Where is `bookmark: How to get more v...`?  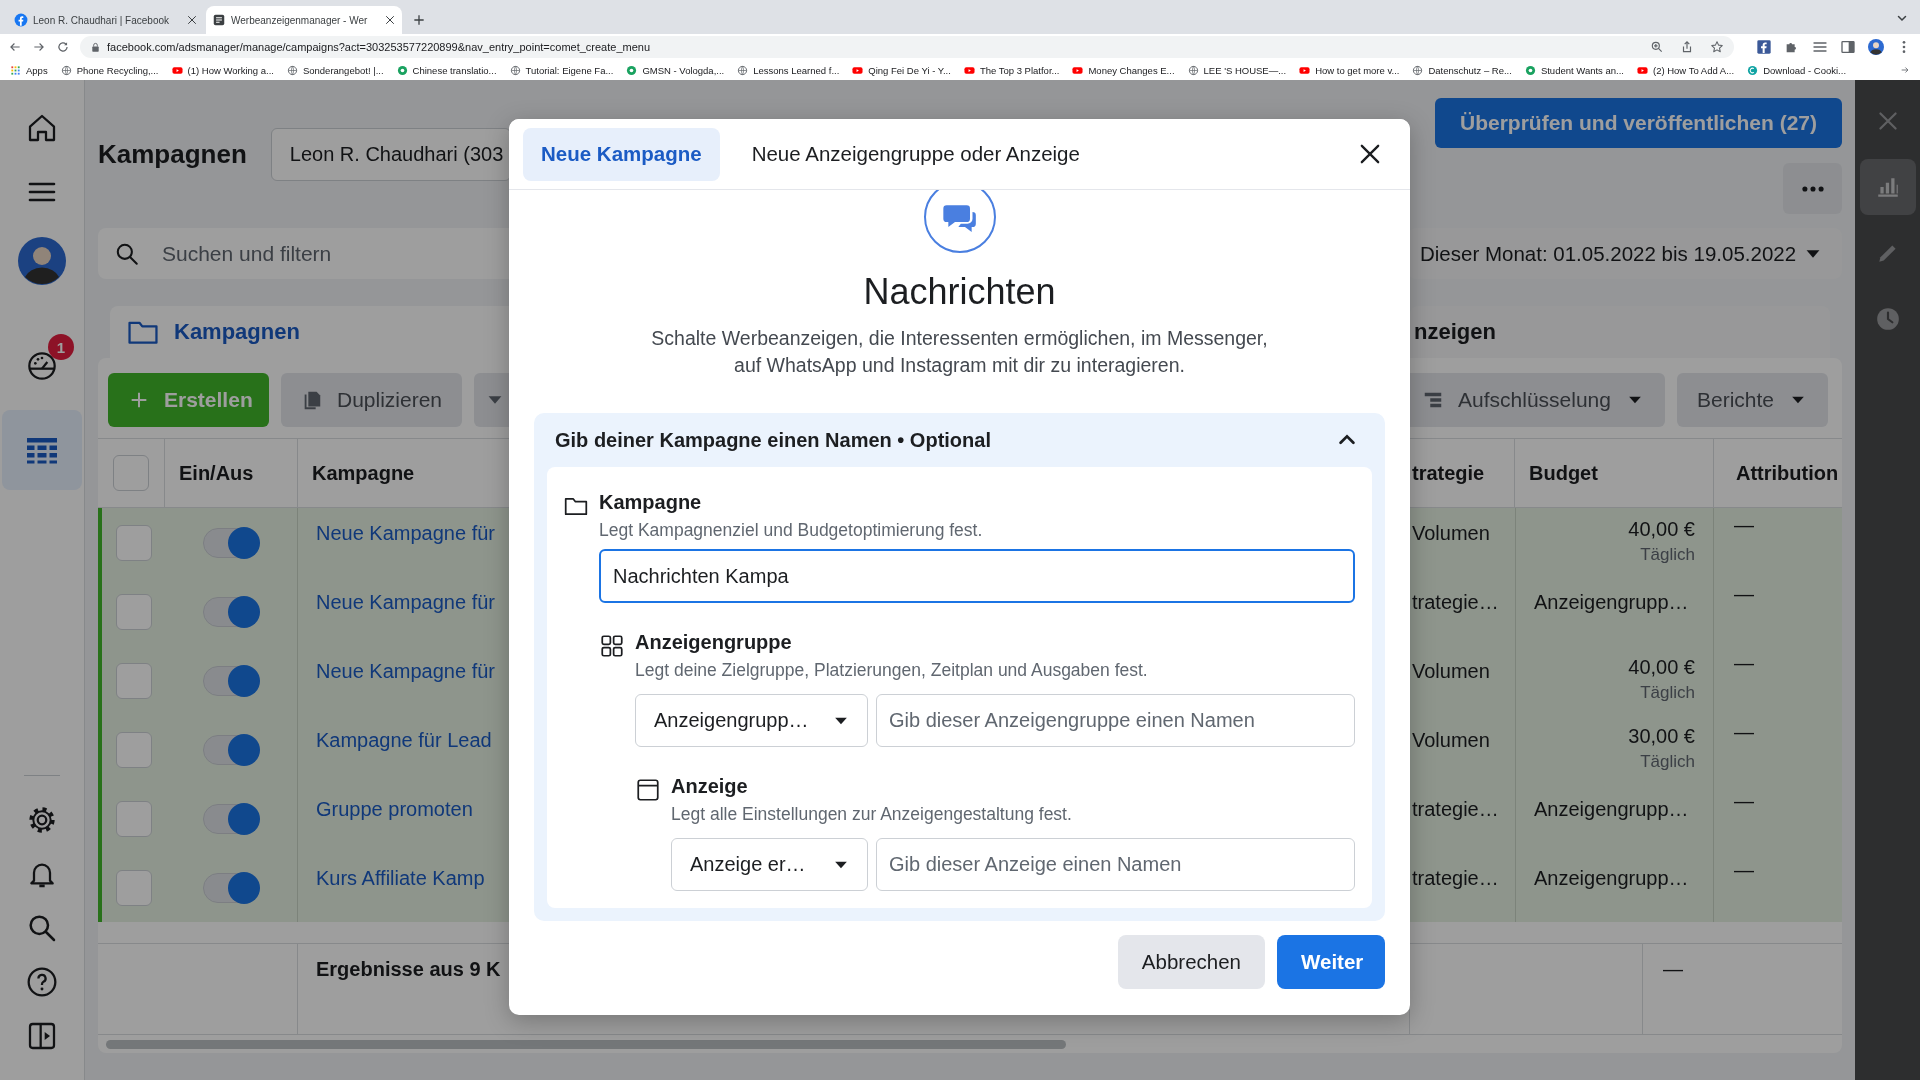 bookmark: How to get more v... is located at coordinates (1349, 70).